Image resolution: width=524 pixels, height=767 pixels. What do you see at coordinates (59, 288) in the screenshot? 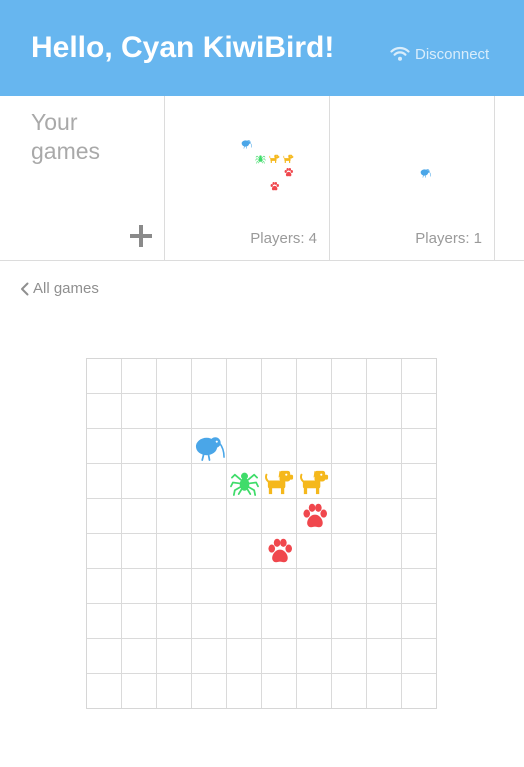
I see `all-games-link: All games` at bounding box center [59, 288].